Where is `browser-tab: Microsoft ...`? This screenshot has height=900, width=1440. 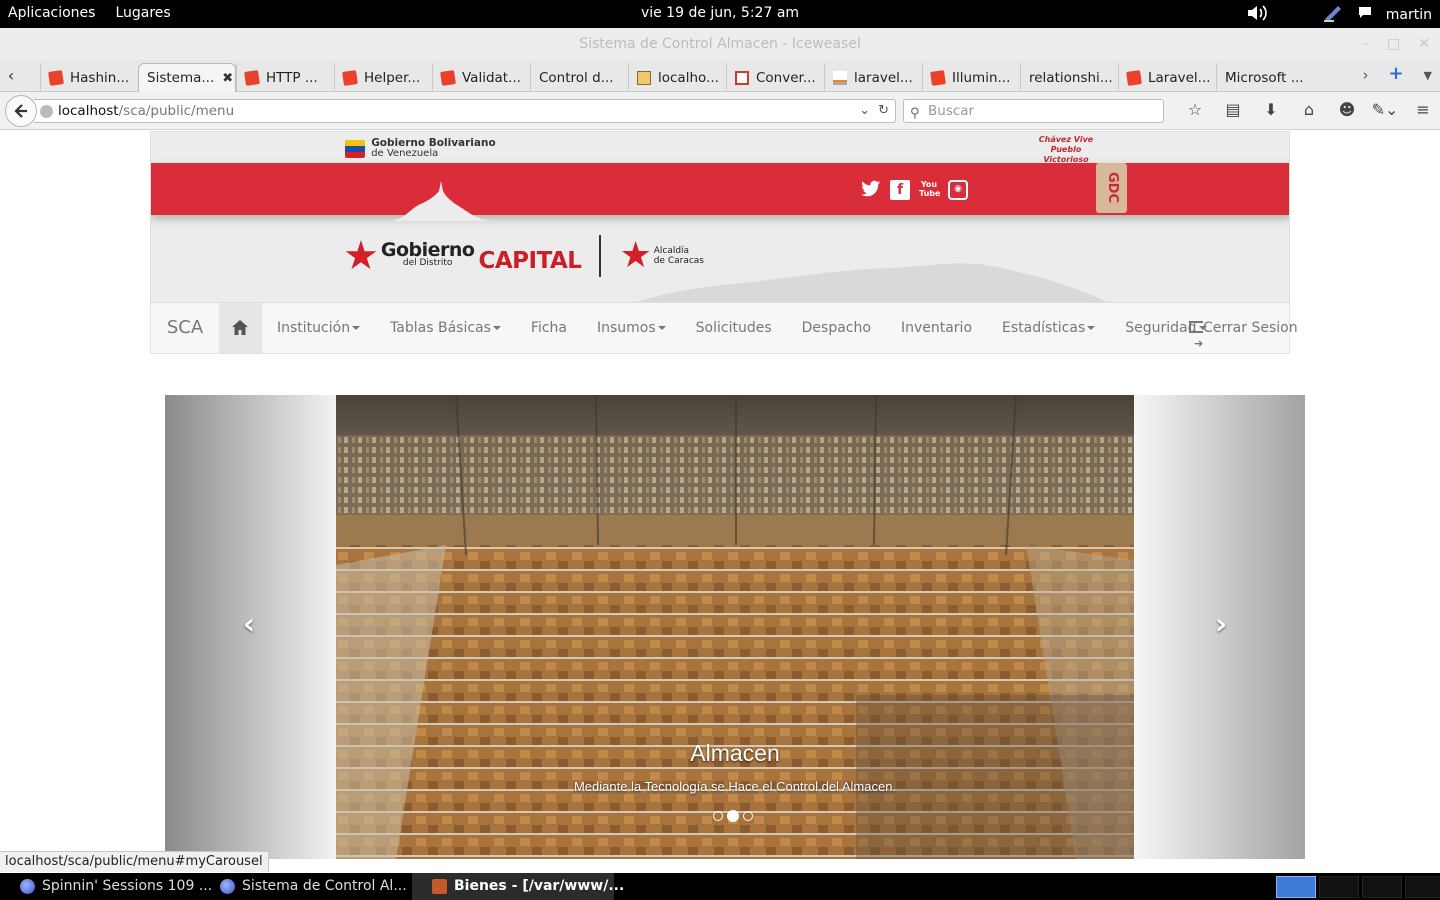
browser-tab: Microsoft ... is located at coordinates (1265, 77).